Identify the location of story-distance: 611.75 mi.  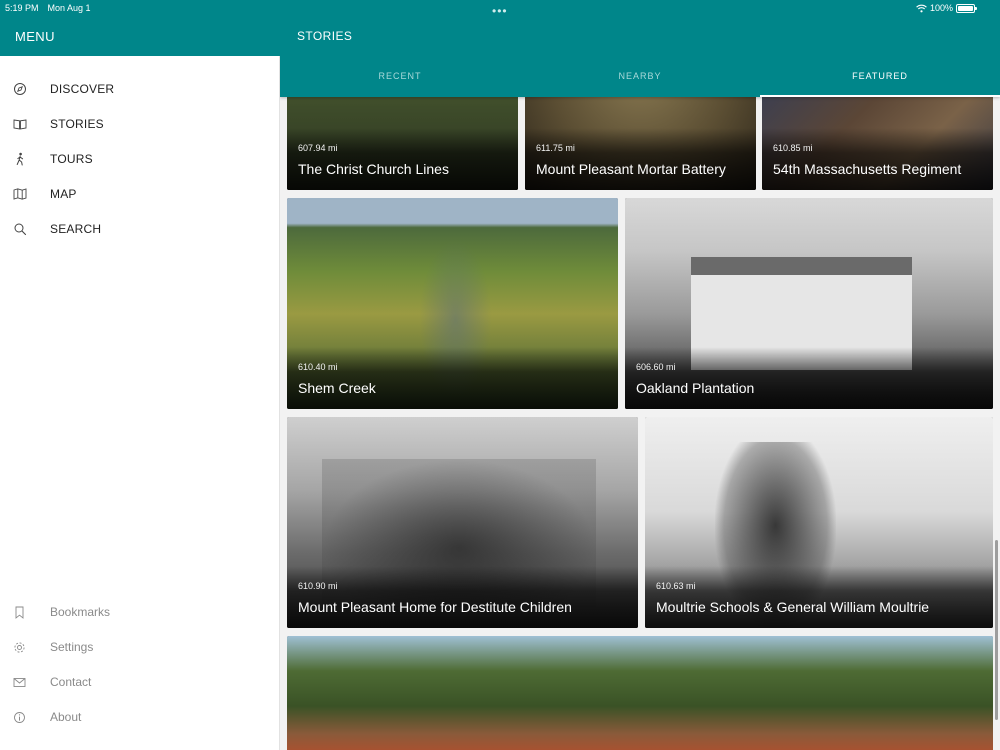
(555, 148).